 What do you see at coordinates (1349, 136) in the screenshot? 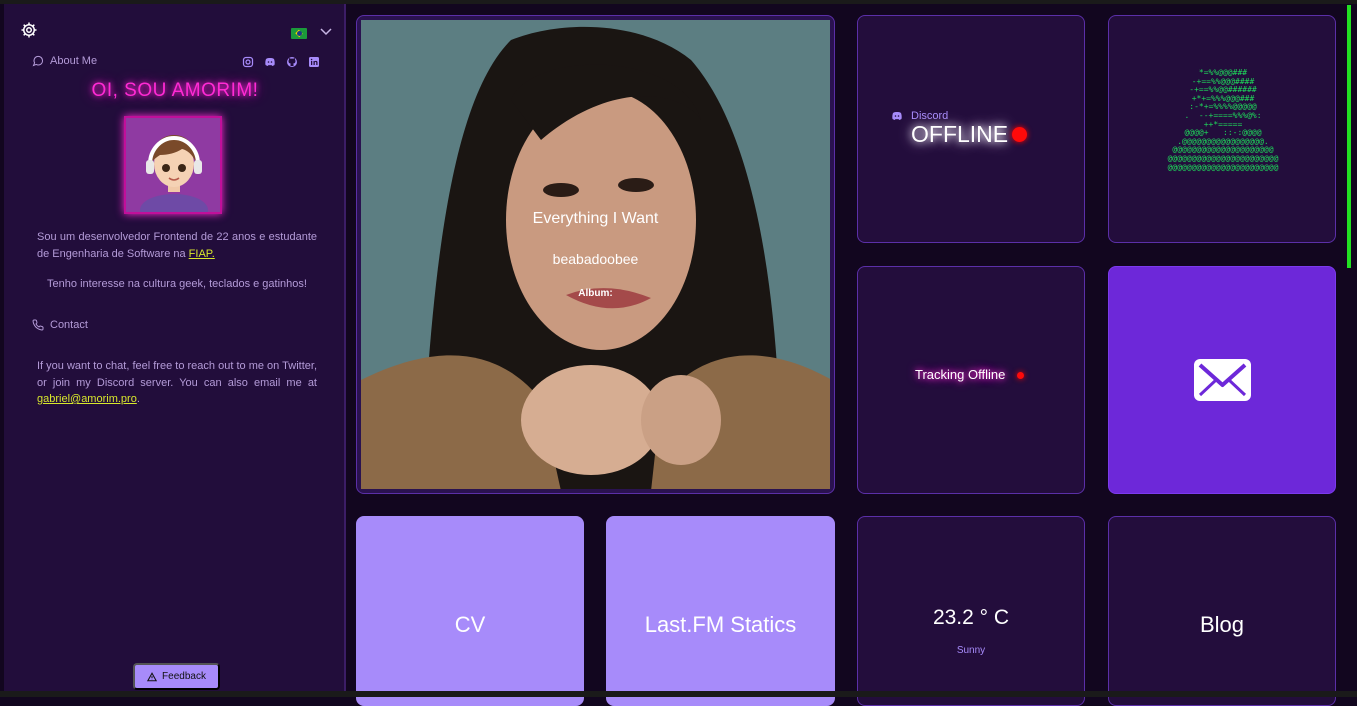
I see `scrollbar-thumb` at bounding box center [1349, 136].